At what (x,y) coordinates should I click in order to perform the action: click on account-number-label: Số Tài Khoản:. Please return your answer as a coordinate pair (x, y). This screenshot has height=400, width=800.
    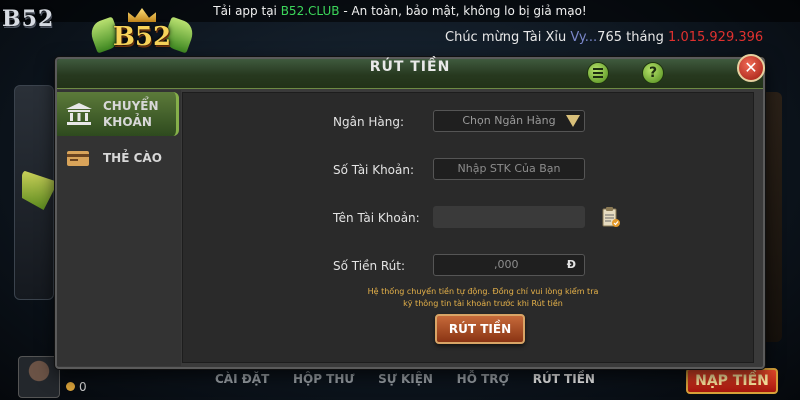
    Looking at the image, I should click on (374, 170).